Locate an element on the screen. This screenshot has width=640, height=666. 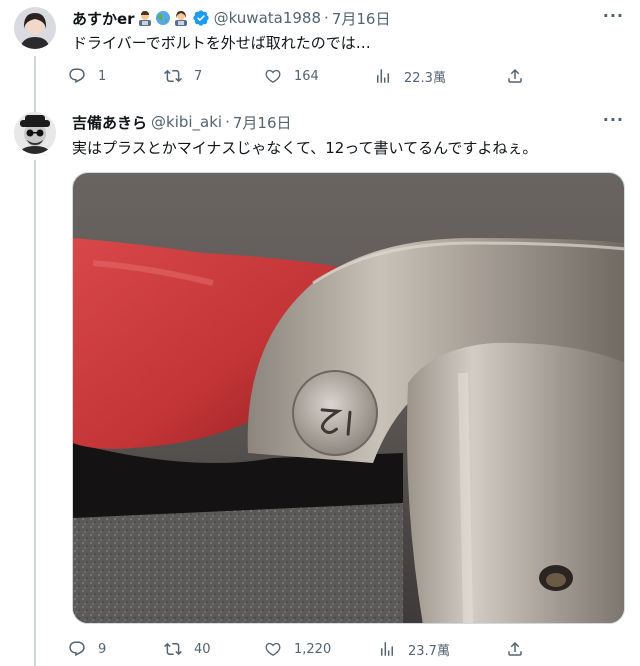
retweet-button: 40 is located at coordinates (214, 649).